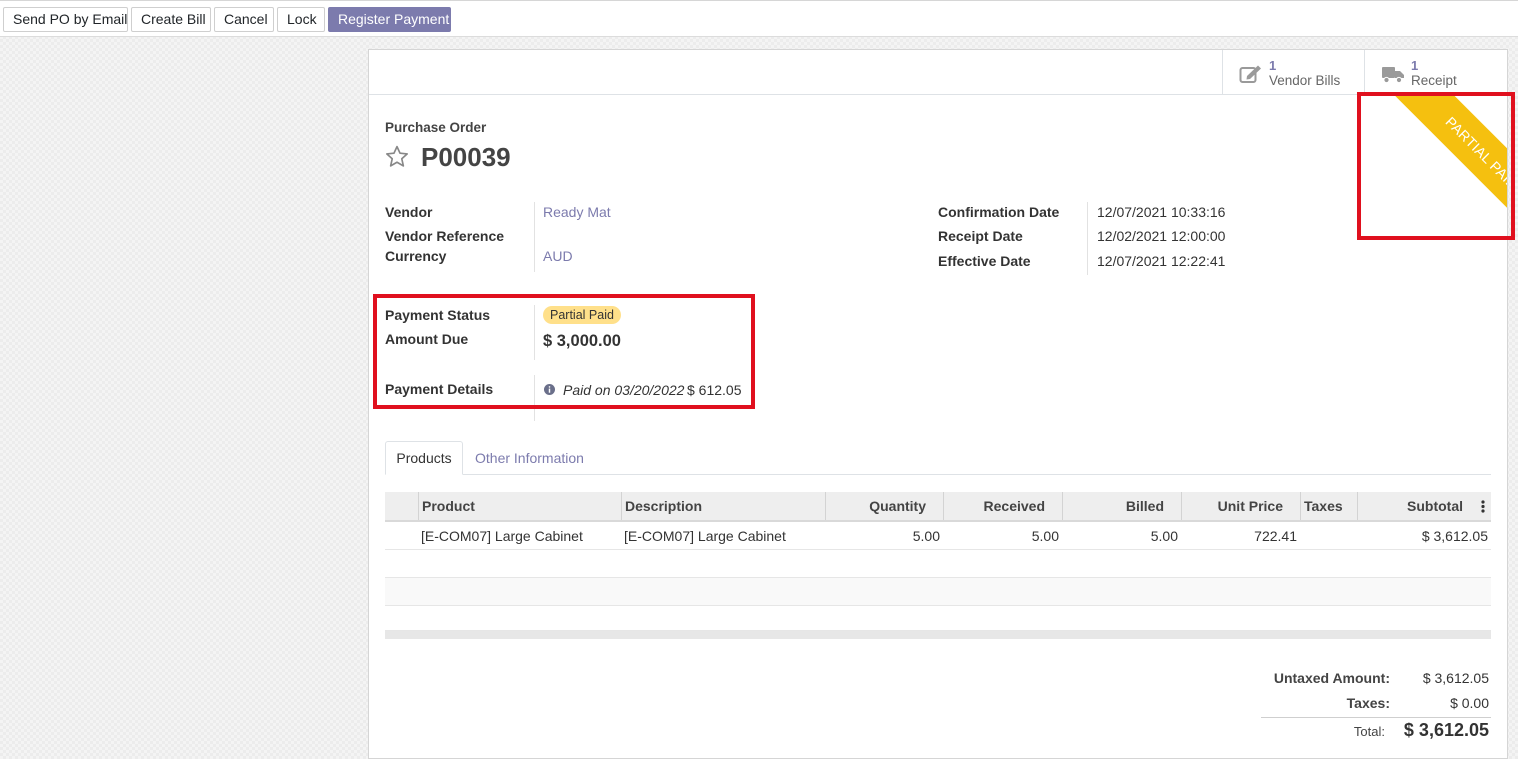 This screenshot has height=759, width=1518. What do you see at coordinates (1435, 72) in the screenshot?
I see `receipt-smart-button: 1 Receipt` at bounding box center [1435, 72].